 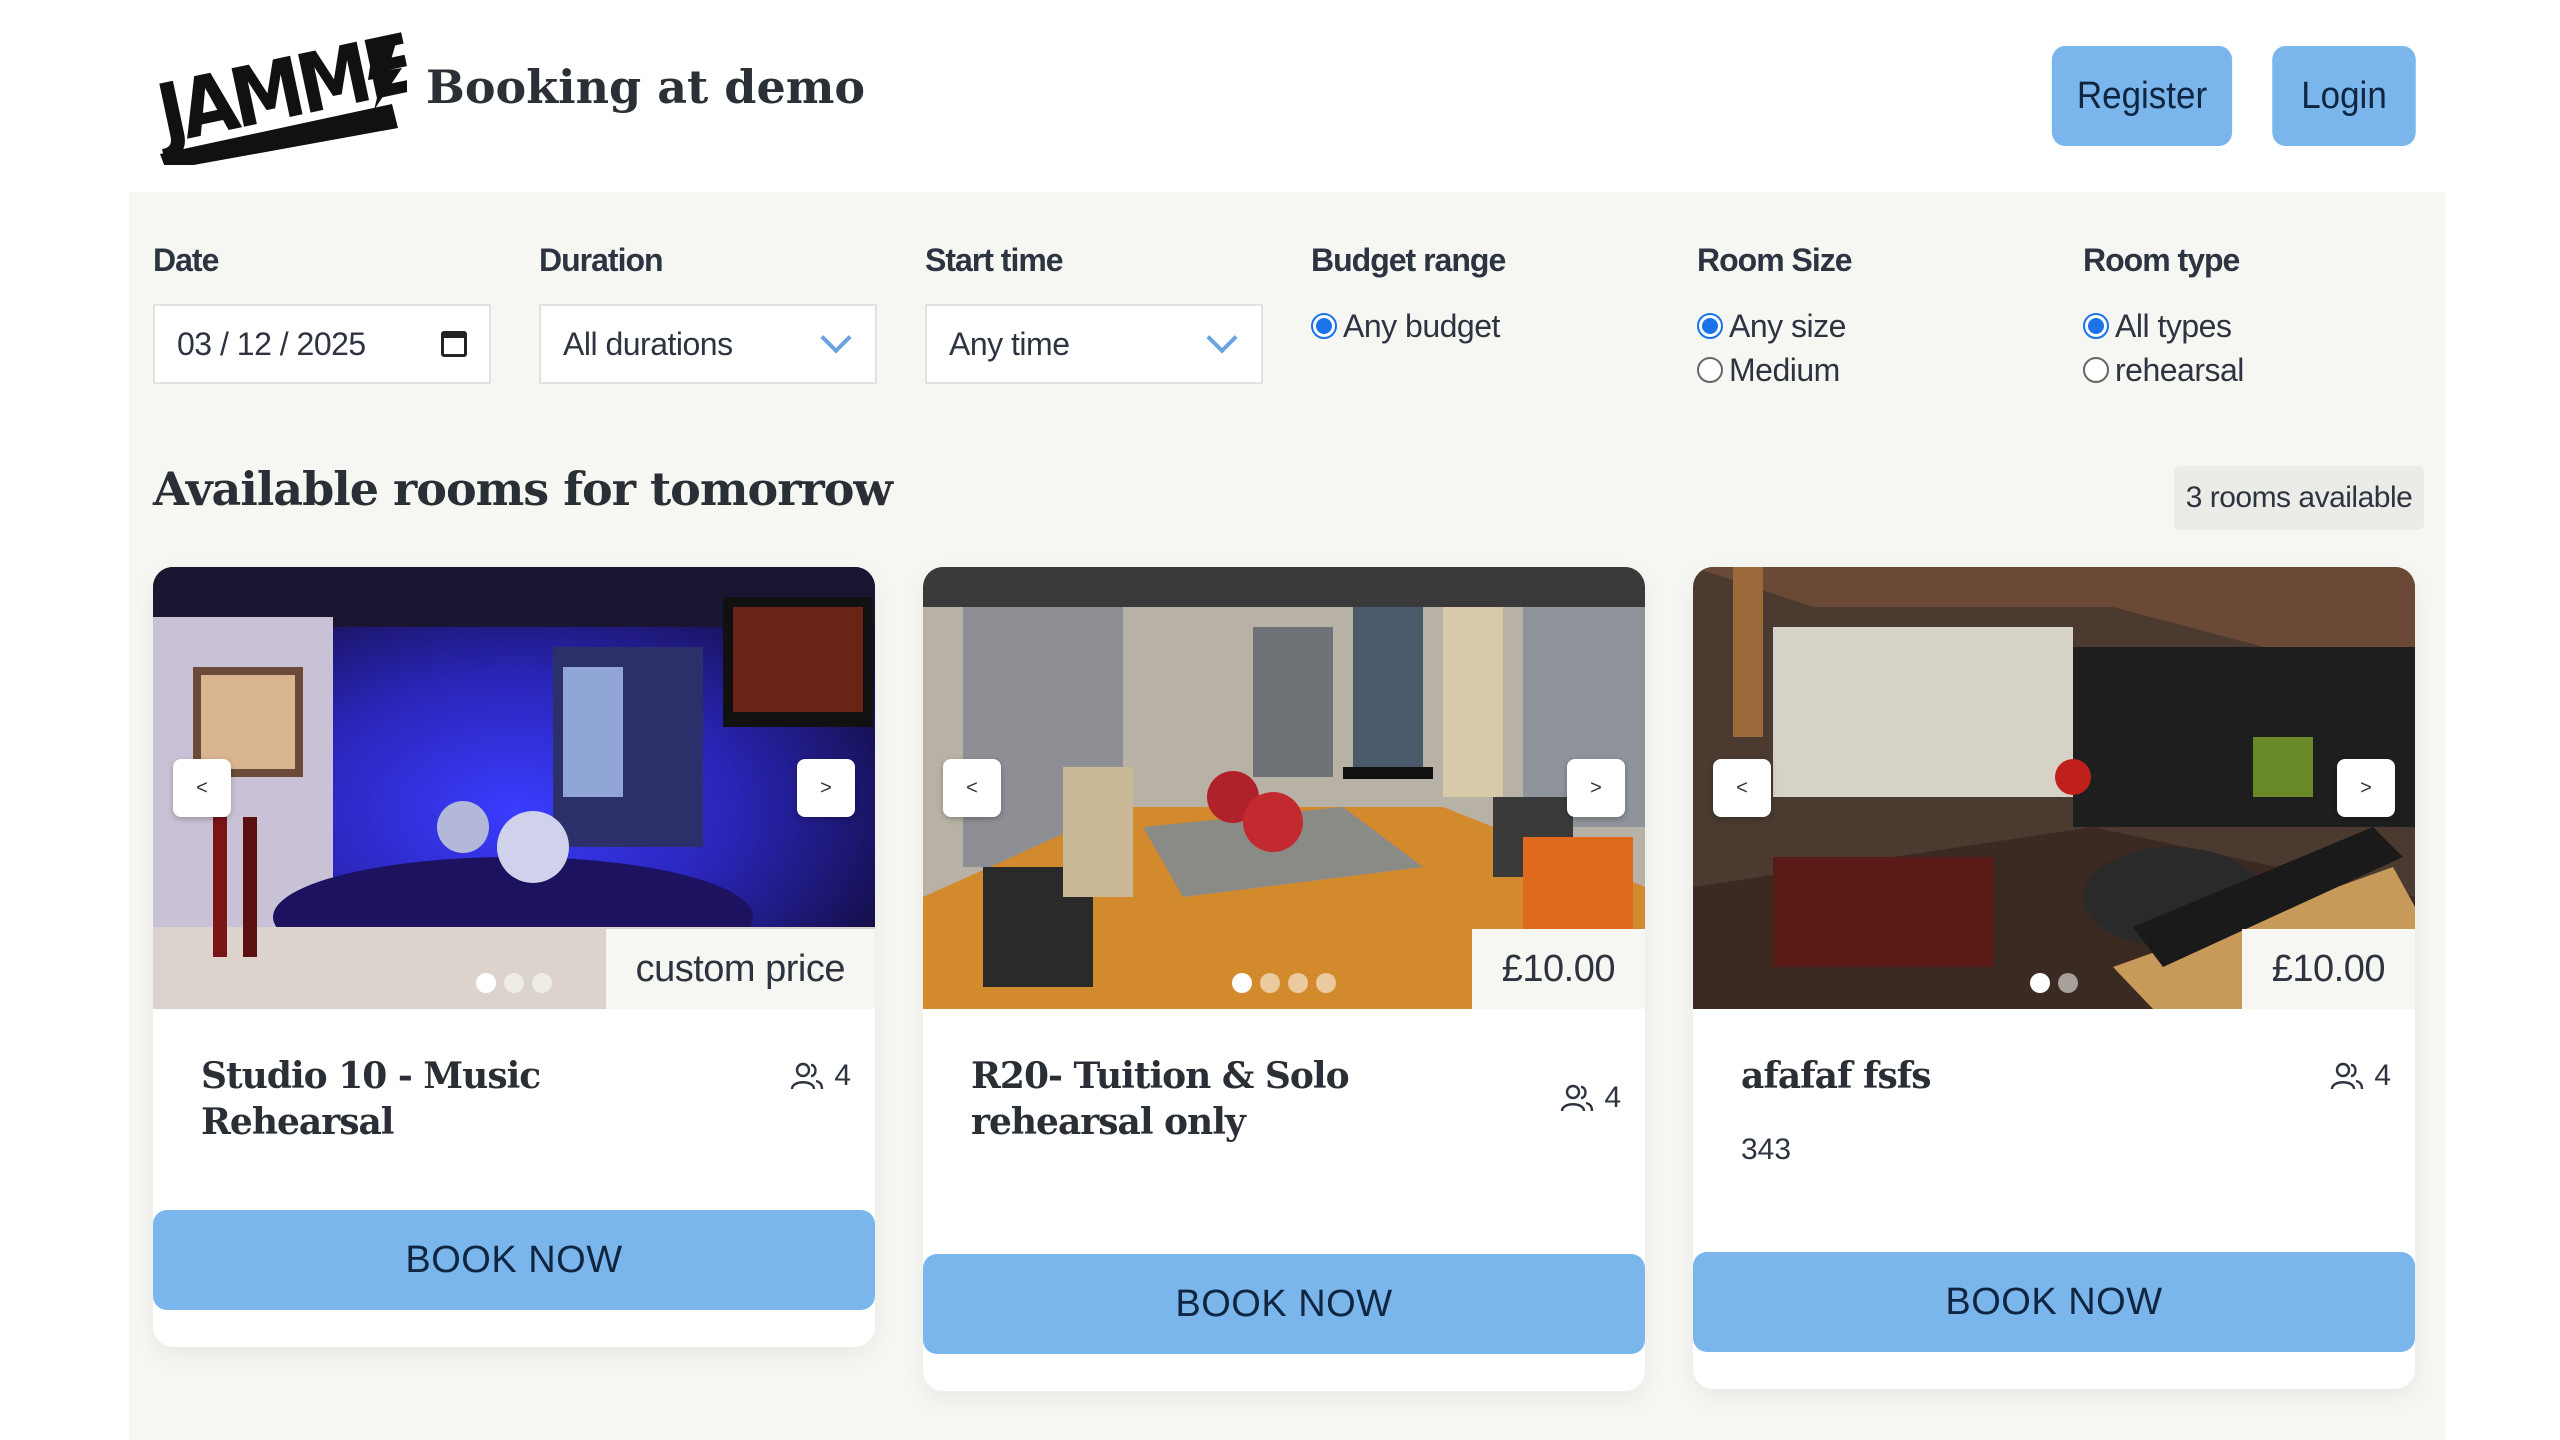 What do you see at coordinates (648, 343) in the screenshot?
I see `duration-value: All durations` at bounding box center [648, 343].